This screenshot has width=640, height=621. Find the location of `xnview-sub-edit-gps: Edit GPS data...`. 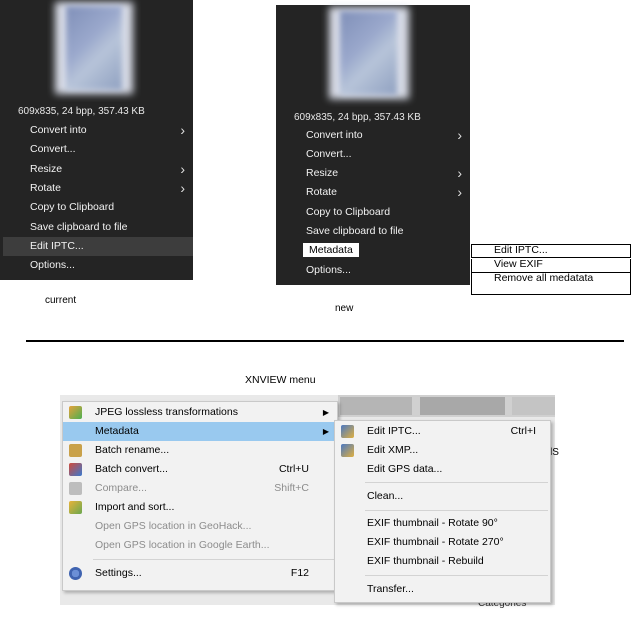

xnview-sub-edit-gps: Edit GPS data... is located at coordinates (442, 469).